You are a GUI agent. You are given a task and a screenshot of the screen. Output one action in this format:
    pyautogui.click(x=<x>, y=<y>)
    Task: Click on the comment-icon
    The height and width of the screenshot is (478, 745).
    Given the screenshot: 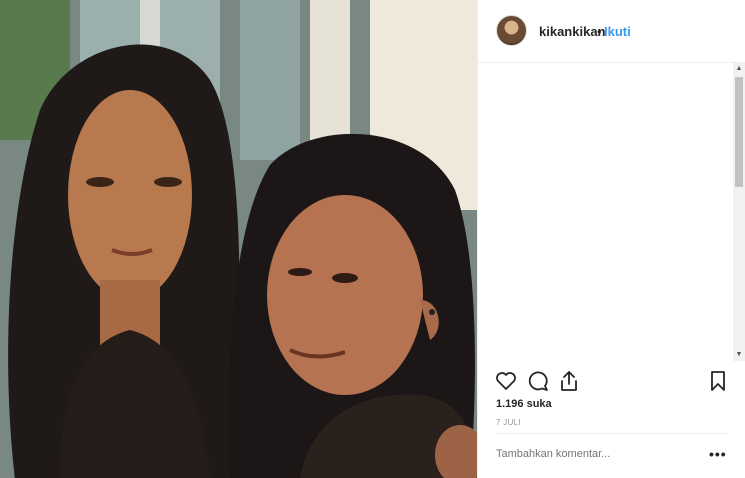 What is the action you would take?
    pyautogui.click(x=538, y=381)
    